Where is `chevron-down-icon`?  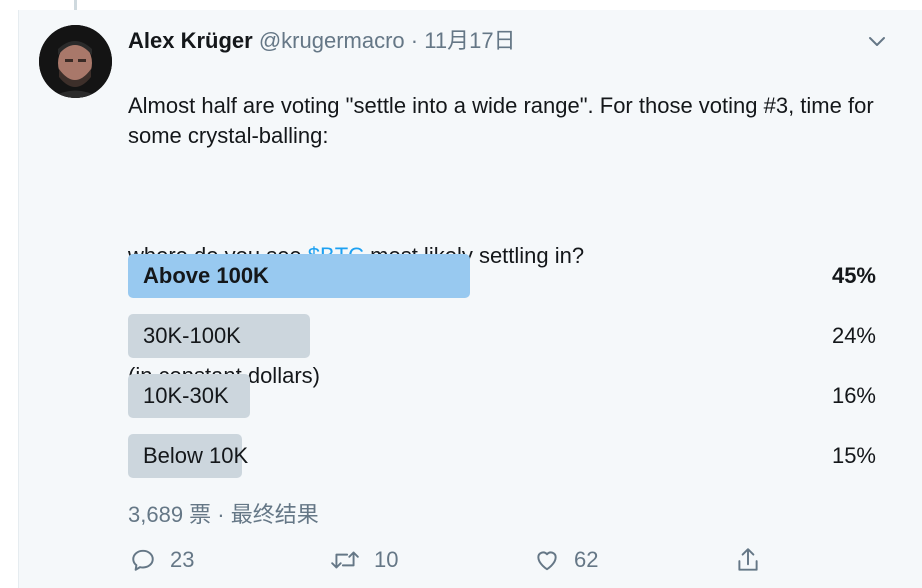 chevron-down-icon is located at coordinates (877, 41).